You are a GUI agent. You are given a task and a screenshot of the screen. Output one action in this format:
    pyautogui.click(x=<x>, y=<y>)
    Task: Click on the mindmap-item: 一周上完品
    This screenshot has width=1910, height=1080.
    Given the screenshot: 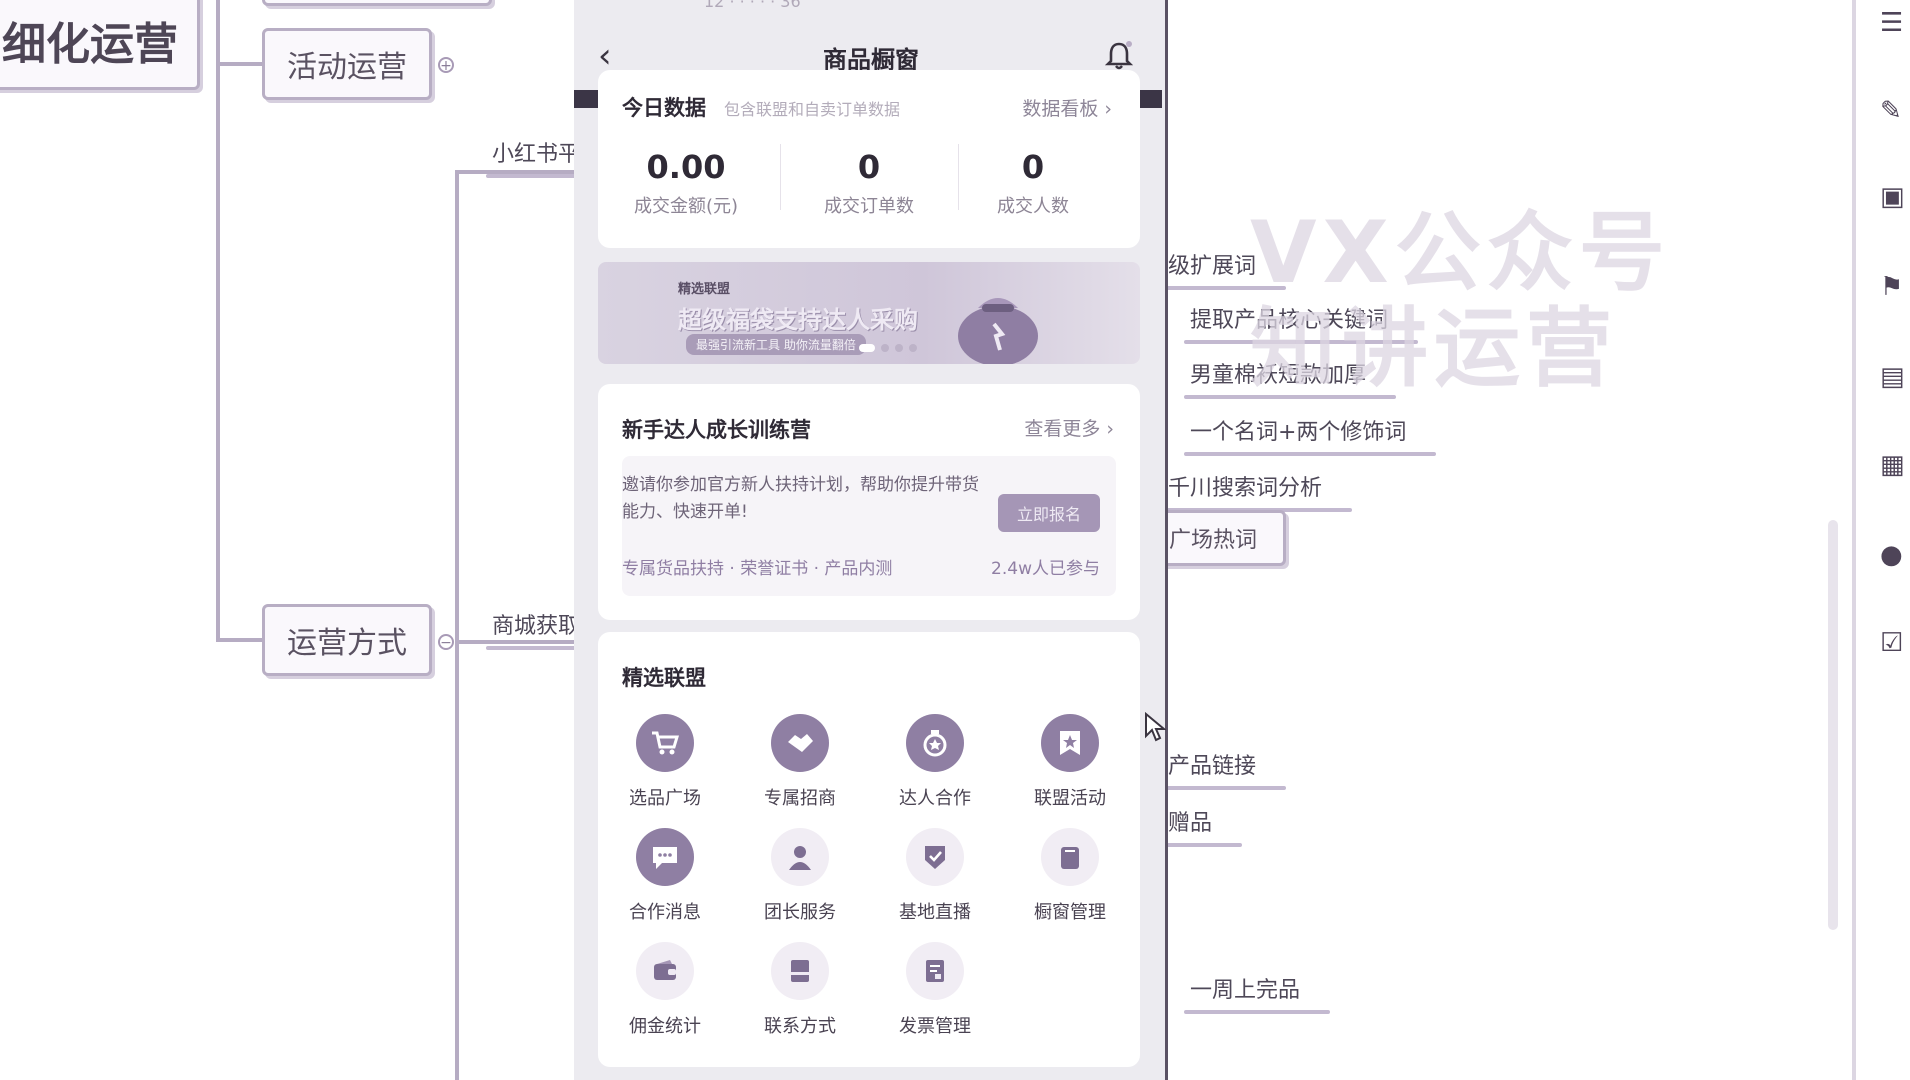 What is the action you would take?
    pyautogui.click(x=1257, y=993)
    